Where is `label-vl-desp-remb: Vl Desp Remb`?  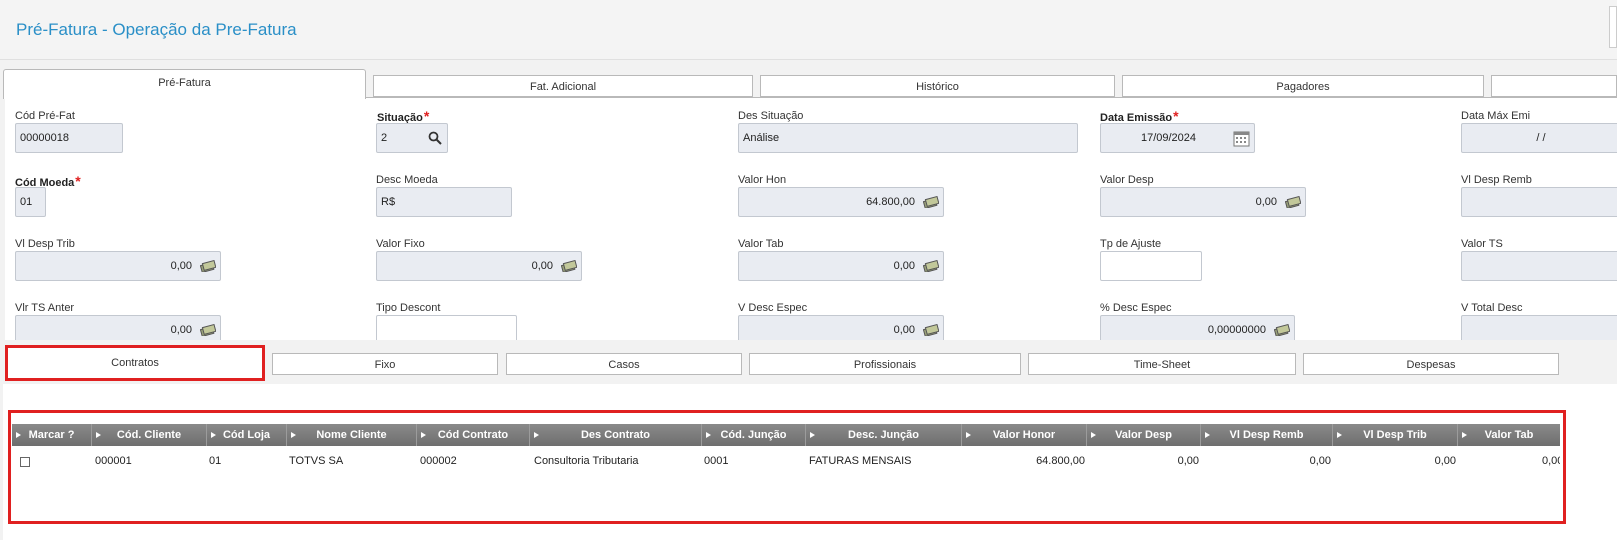 label-vl-desp-remb: Vl Desp Remb is located at coordinates (1496, 180).